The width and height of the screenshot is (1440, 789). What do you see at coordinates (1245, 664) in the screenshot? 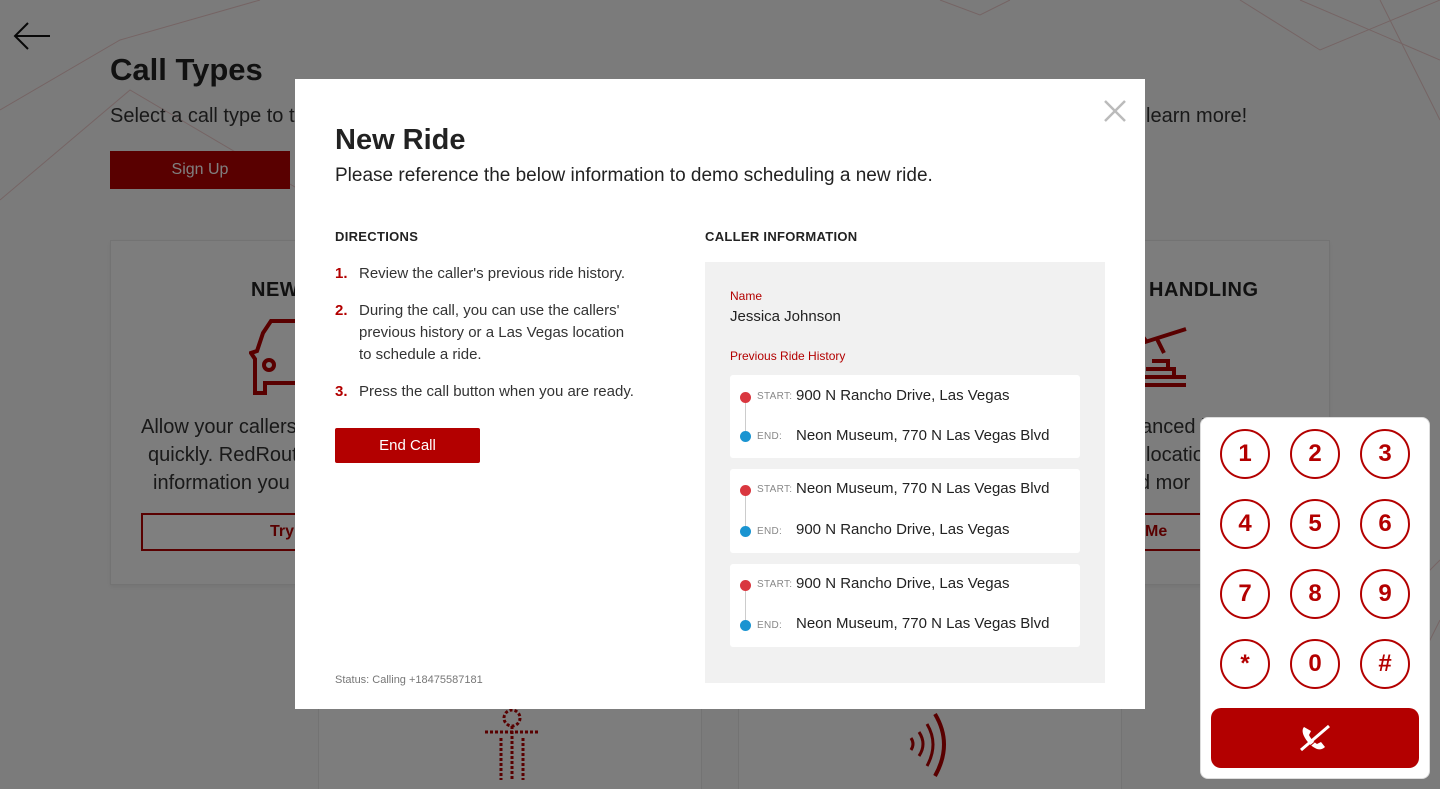
I see `dial-key-star: *` at bounding box center [1245, 664].